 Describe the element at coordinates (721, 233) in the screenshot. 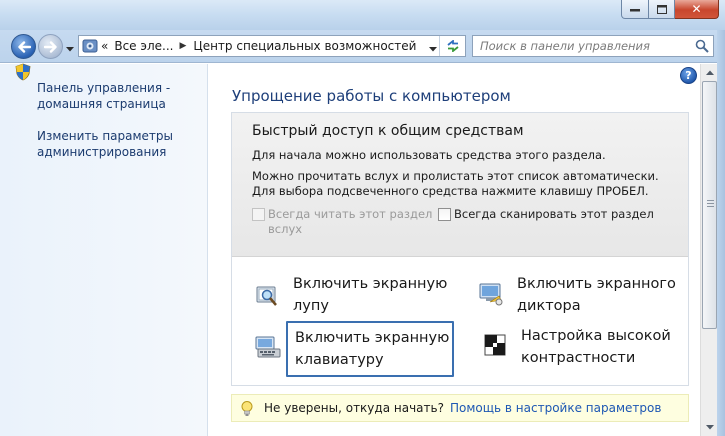

I see `window-frame` at that location.